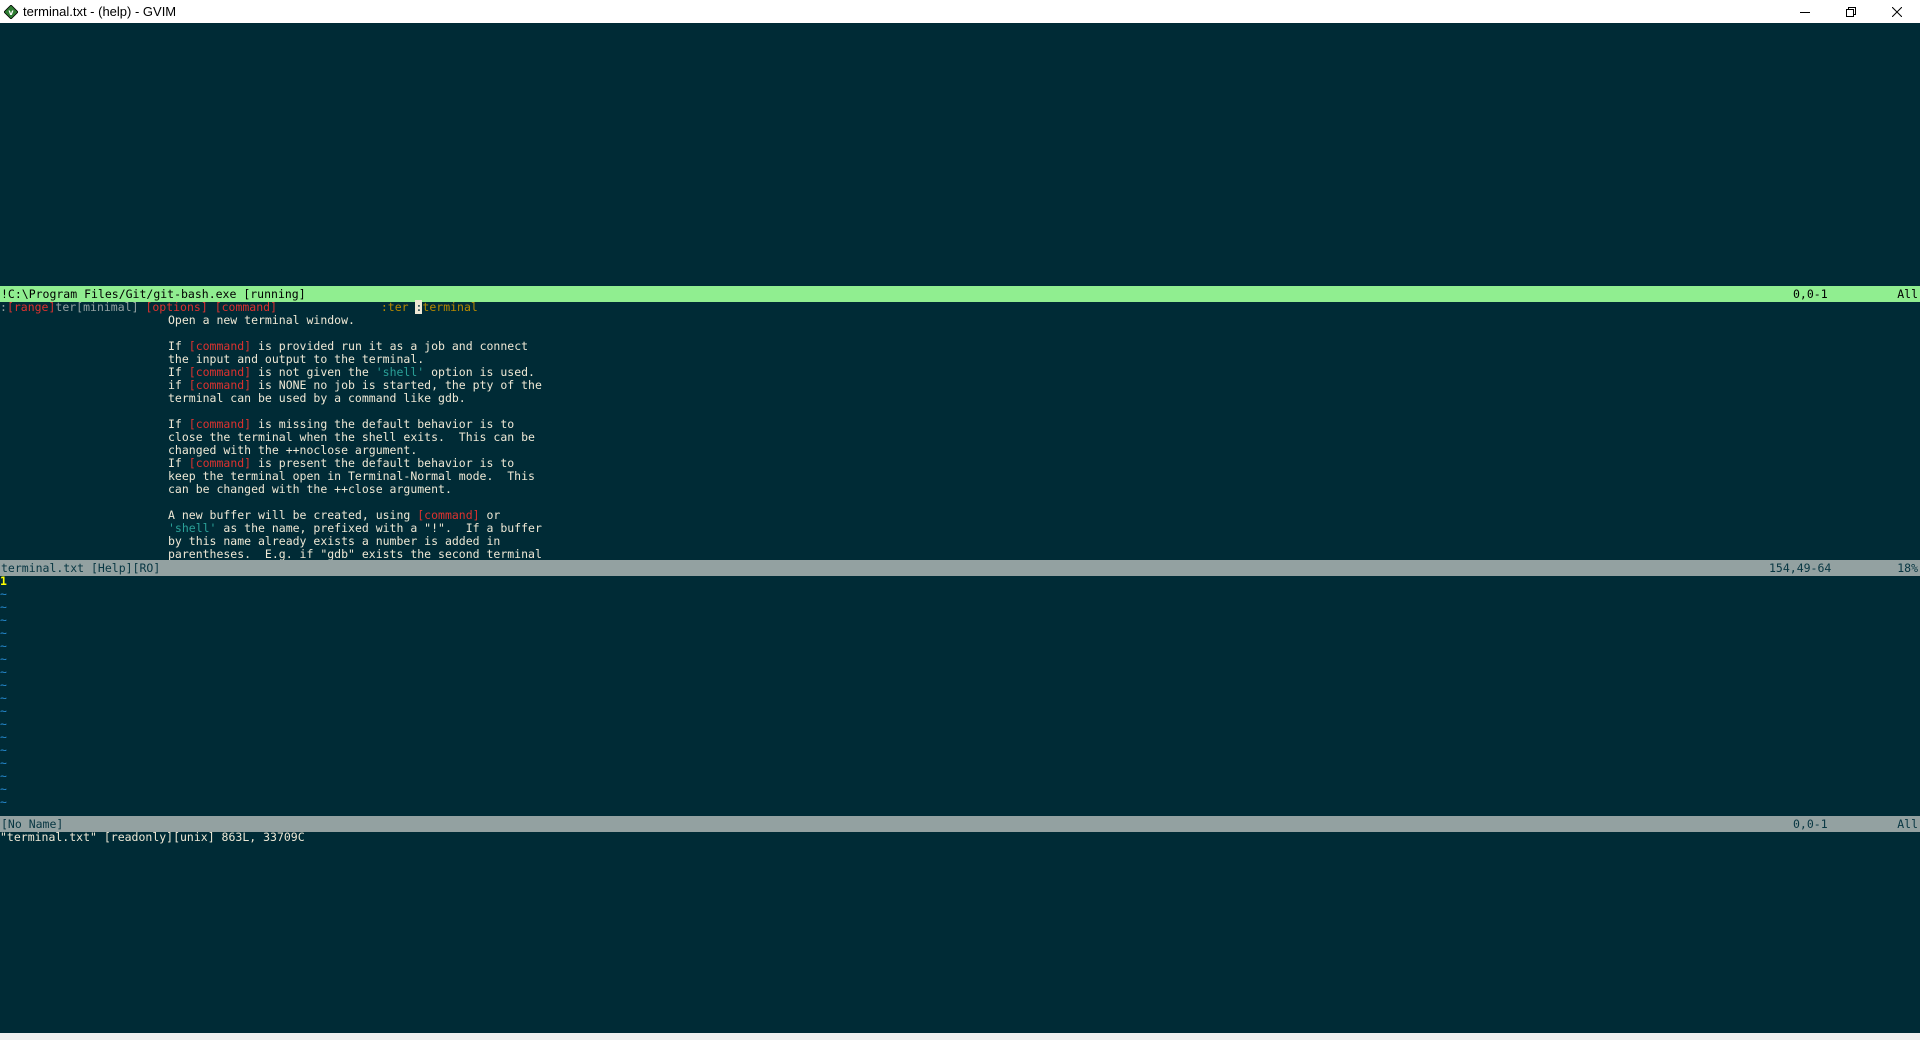  Describe the element at coordinates (100, 11) in the screenshot. I see `window-title: terminal.txt - (help) - GVIM` at that location.